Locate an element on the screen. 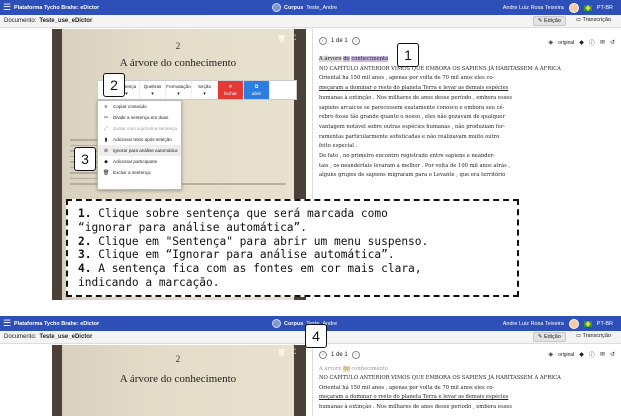  document-label: Documento: is located at coordinates (20, 337).